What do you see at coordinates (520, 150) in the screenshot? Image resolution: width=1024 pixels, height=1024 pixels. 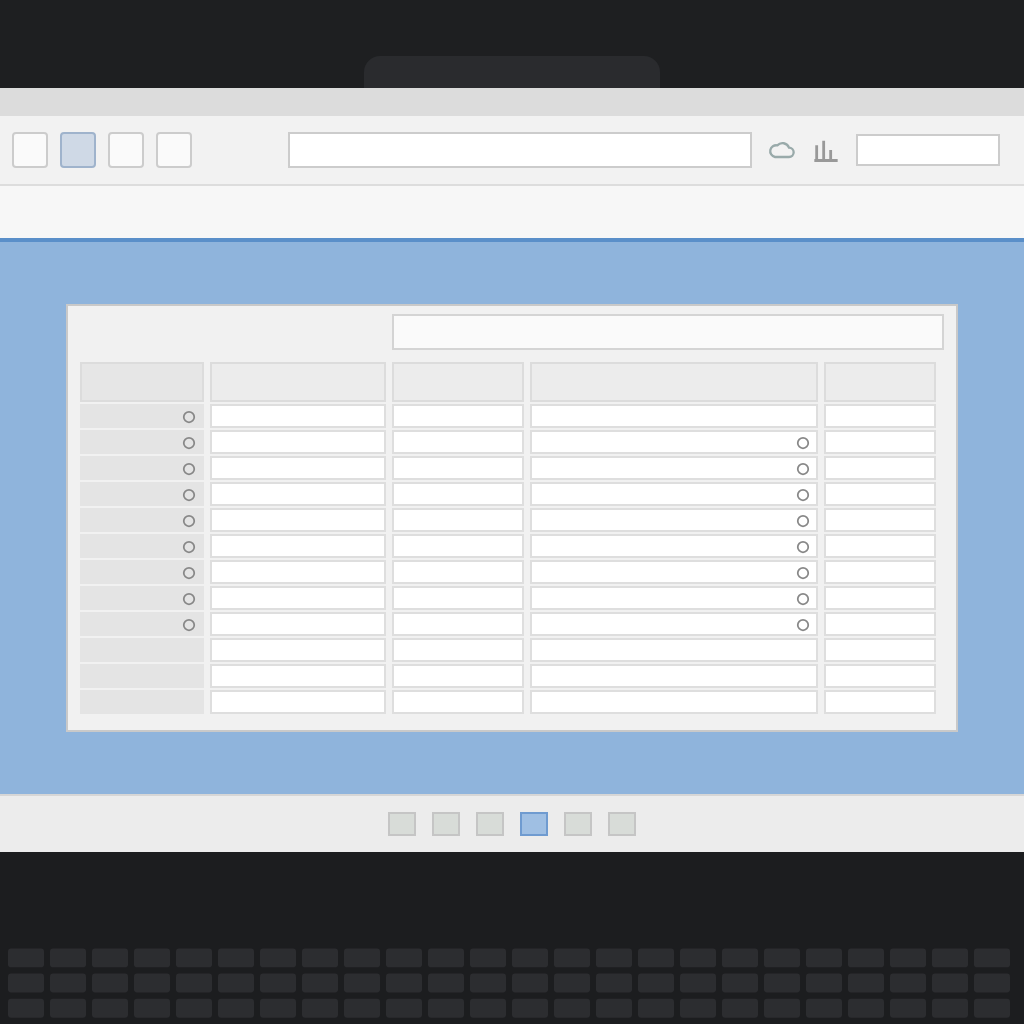 I see `search-field` at bounding box center [520, 150].